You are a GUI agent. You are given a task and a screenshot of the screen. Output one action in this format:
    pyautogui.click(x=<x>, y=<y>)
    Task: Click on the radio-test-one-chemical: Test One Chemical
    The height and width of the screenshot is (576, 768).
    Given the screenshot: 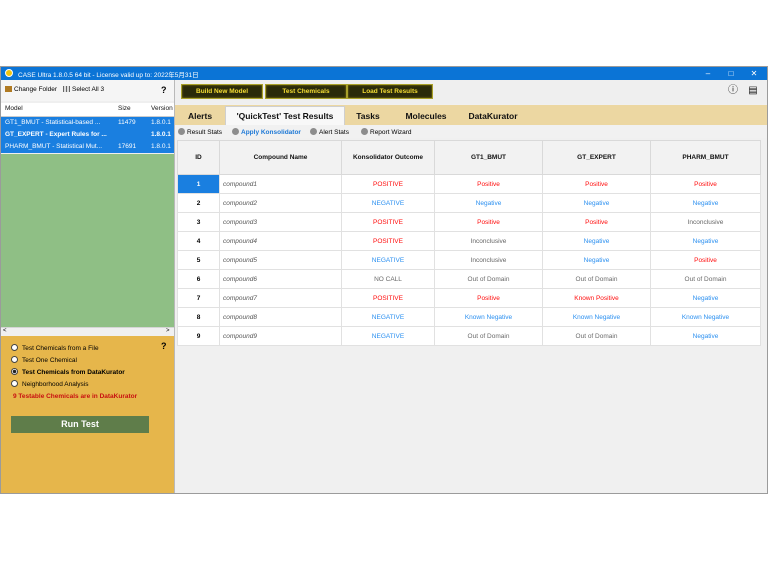 What is the action you would take?
    pyautogui.click(x=44, y=360)
    